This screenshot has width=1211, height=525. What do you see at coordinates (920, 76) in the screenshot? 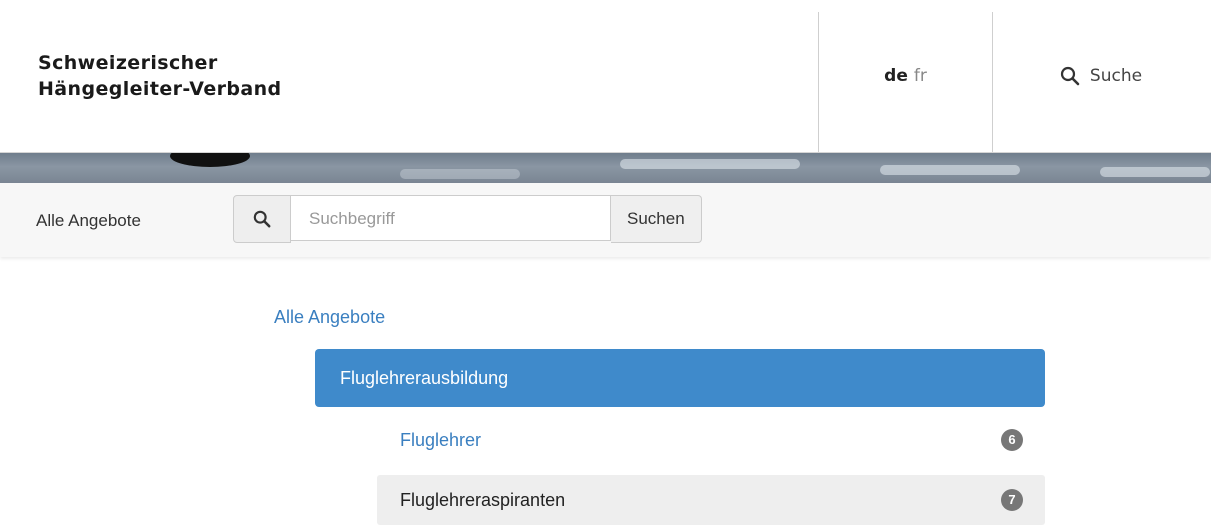
I see `lang-fr: fr` at bounding box center [920, 76].